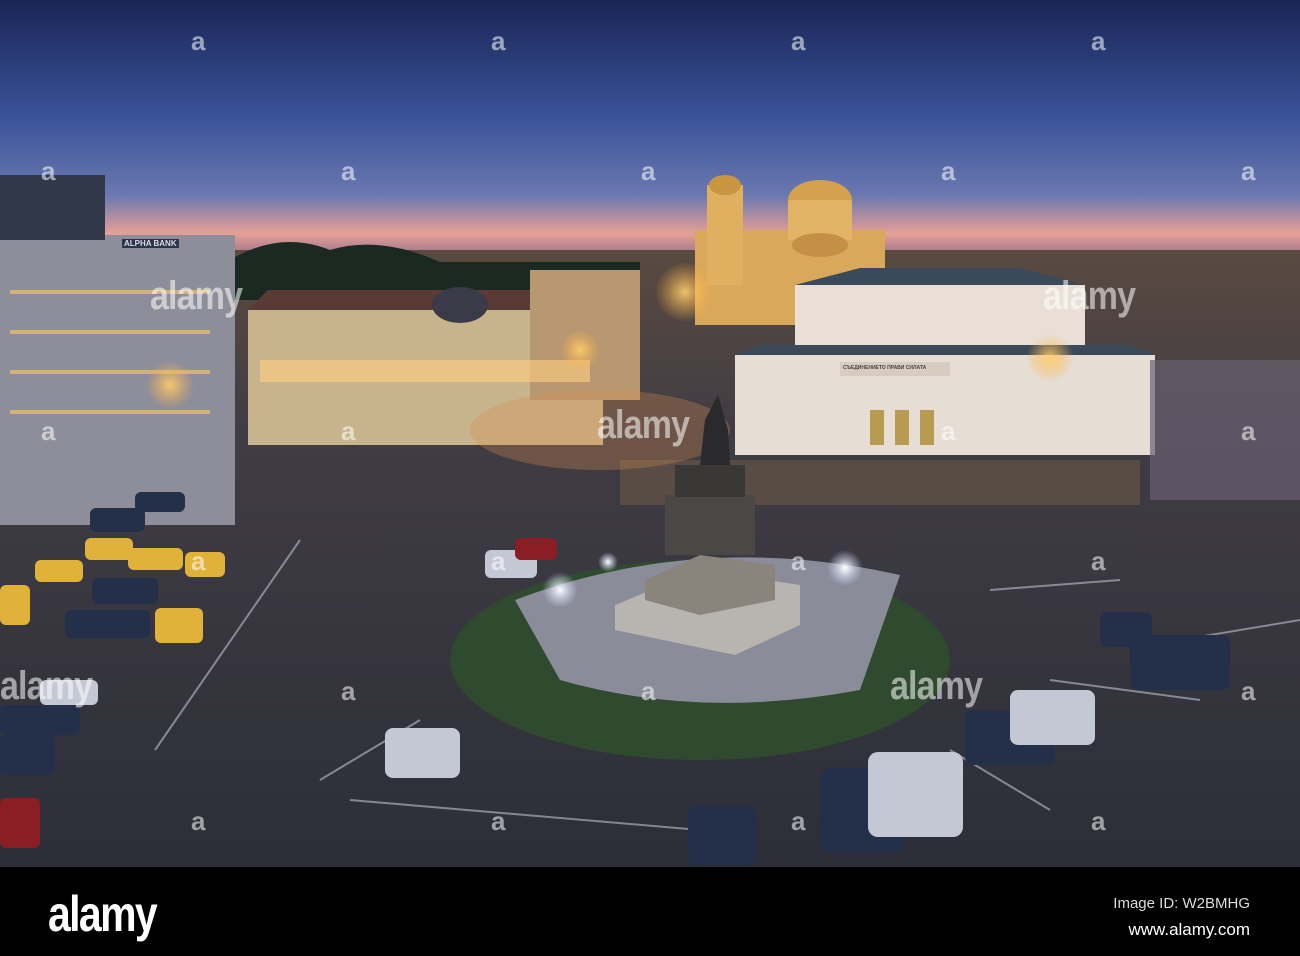 This screenshot has height=956, width=1300. Describe the element at coordinates (150, 243) in the screenshot. I see `bank-sign: ALPHA BANK` at that location.